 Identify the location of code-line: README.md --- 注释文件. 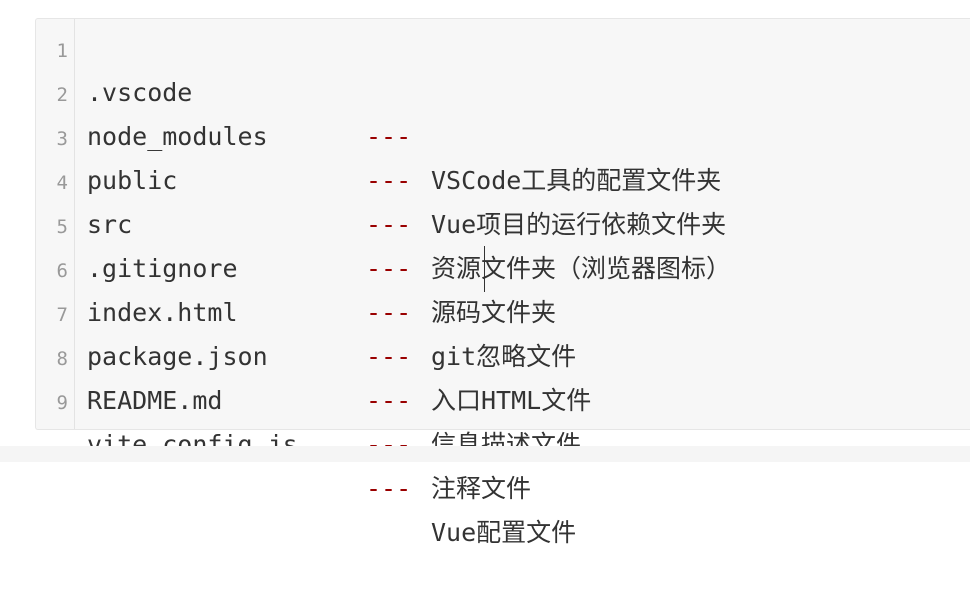
(309, 419).